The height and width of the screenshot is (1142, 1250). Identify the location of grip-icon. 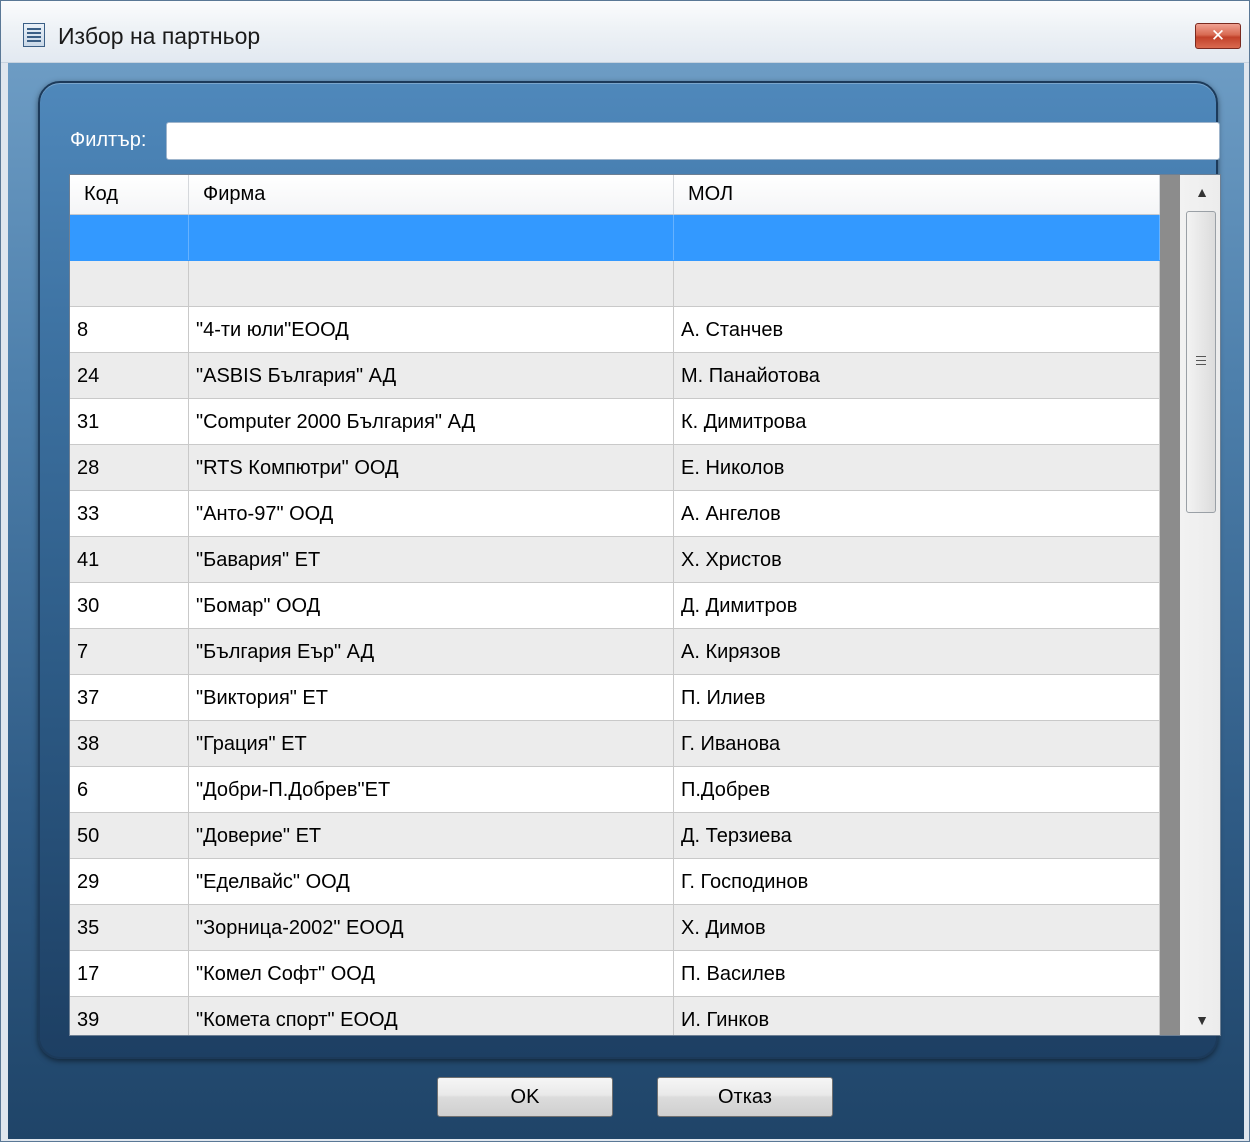
(1201, 360).